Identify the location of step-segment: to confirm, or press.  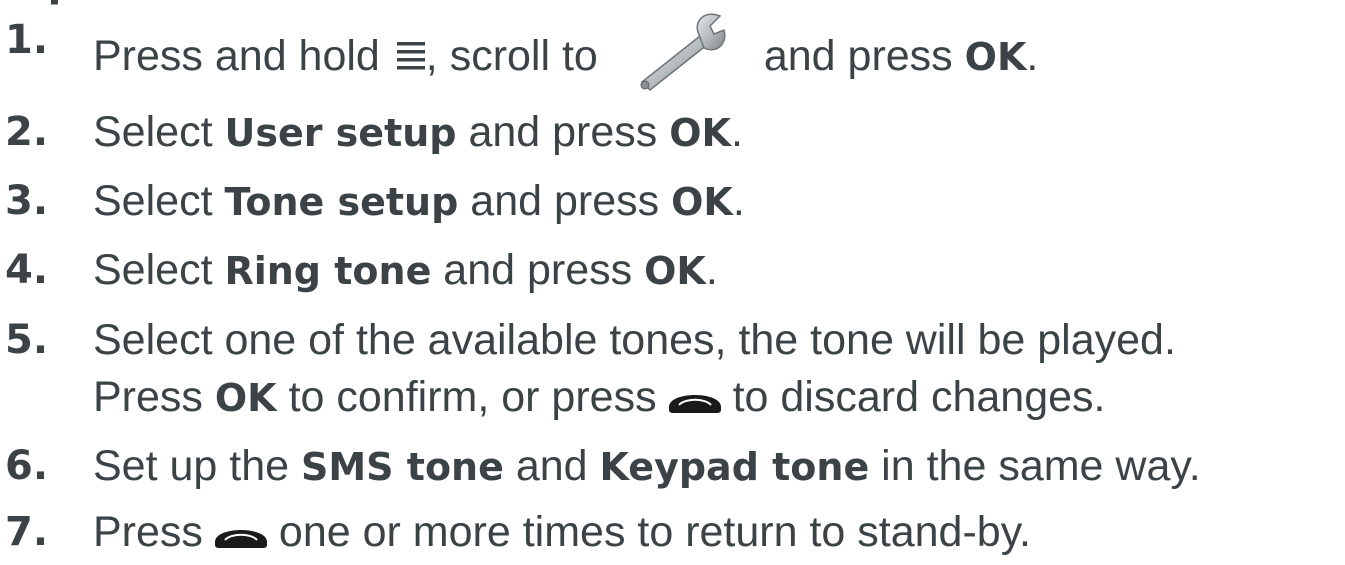
(466, 397).